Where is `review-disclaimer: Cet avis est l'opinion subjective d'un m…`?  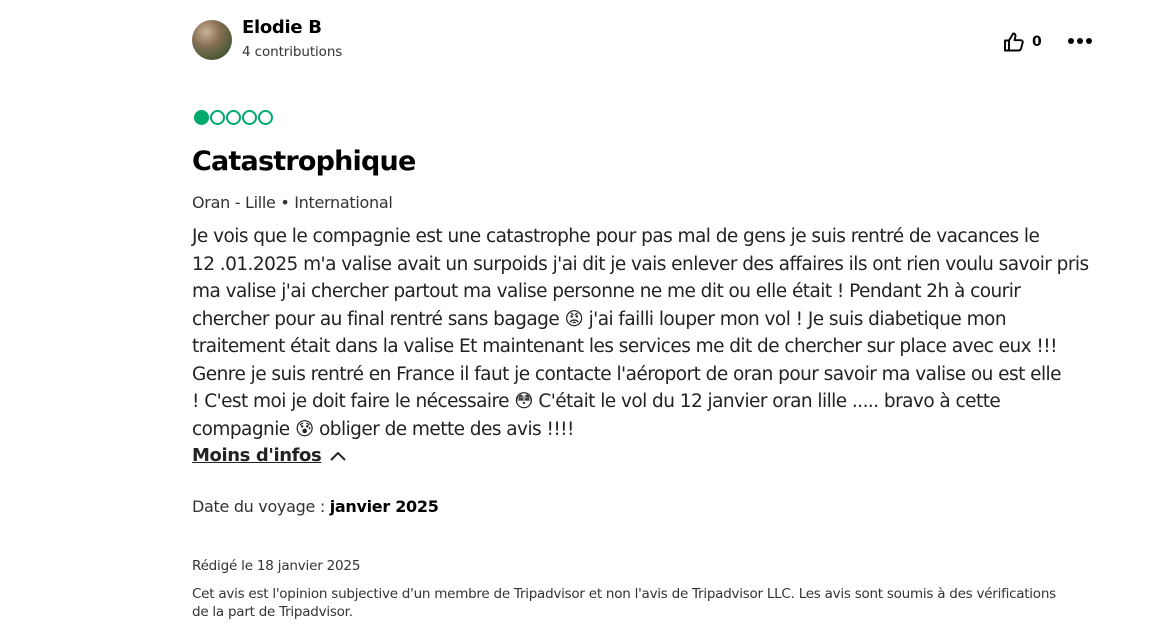 review-disclaimer: Cet avis est l'opinion subjective d'un m… is located at coordinates (647, 603).